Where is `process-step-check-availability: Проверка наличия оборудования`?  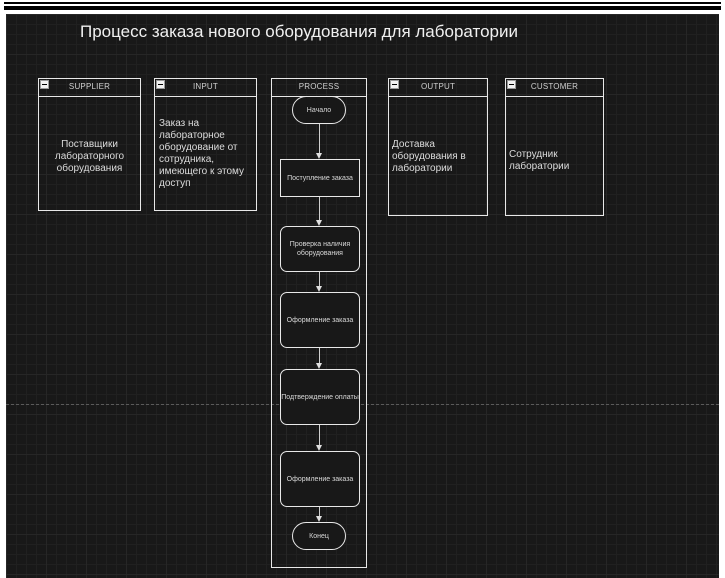 process-step-check-availability: Проверка наличия оборудования is located at coordinates (320, 249).